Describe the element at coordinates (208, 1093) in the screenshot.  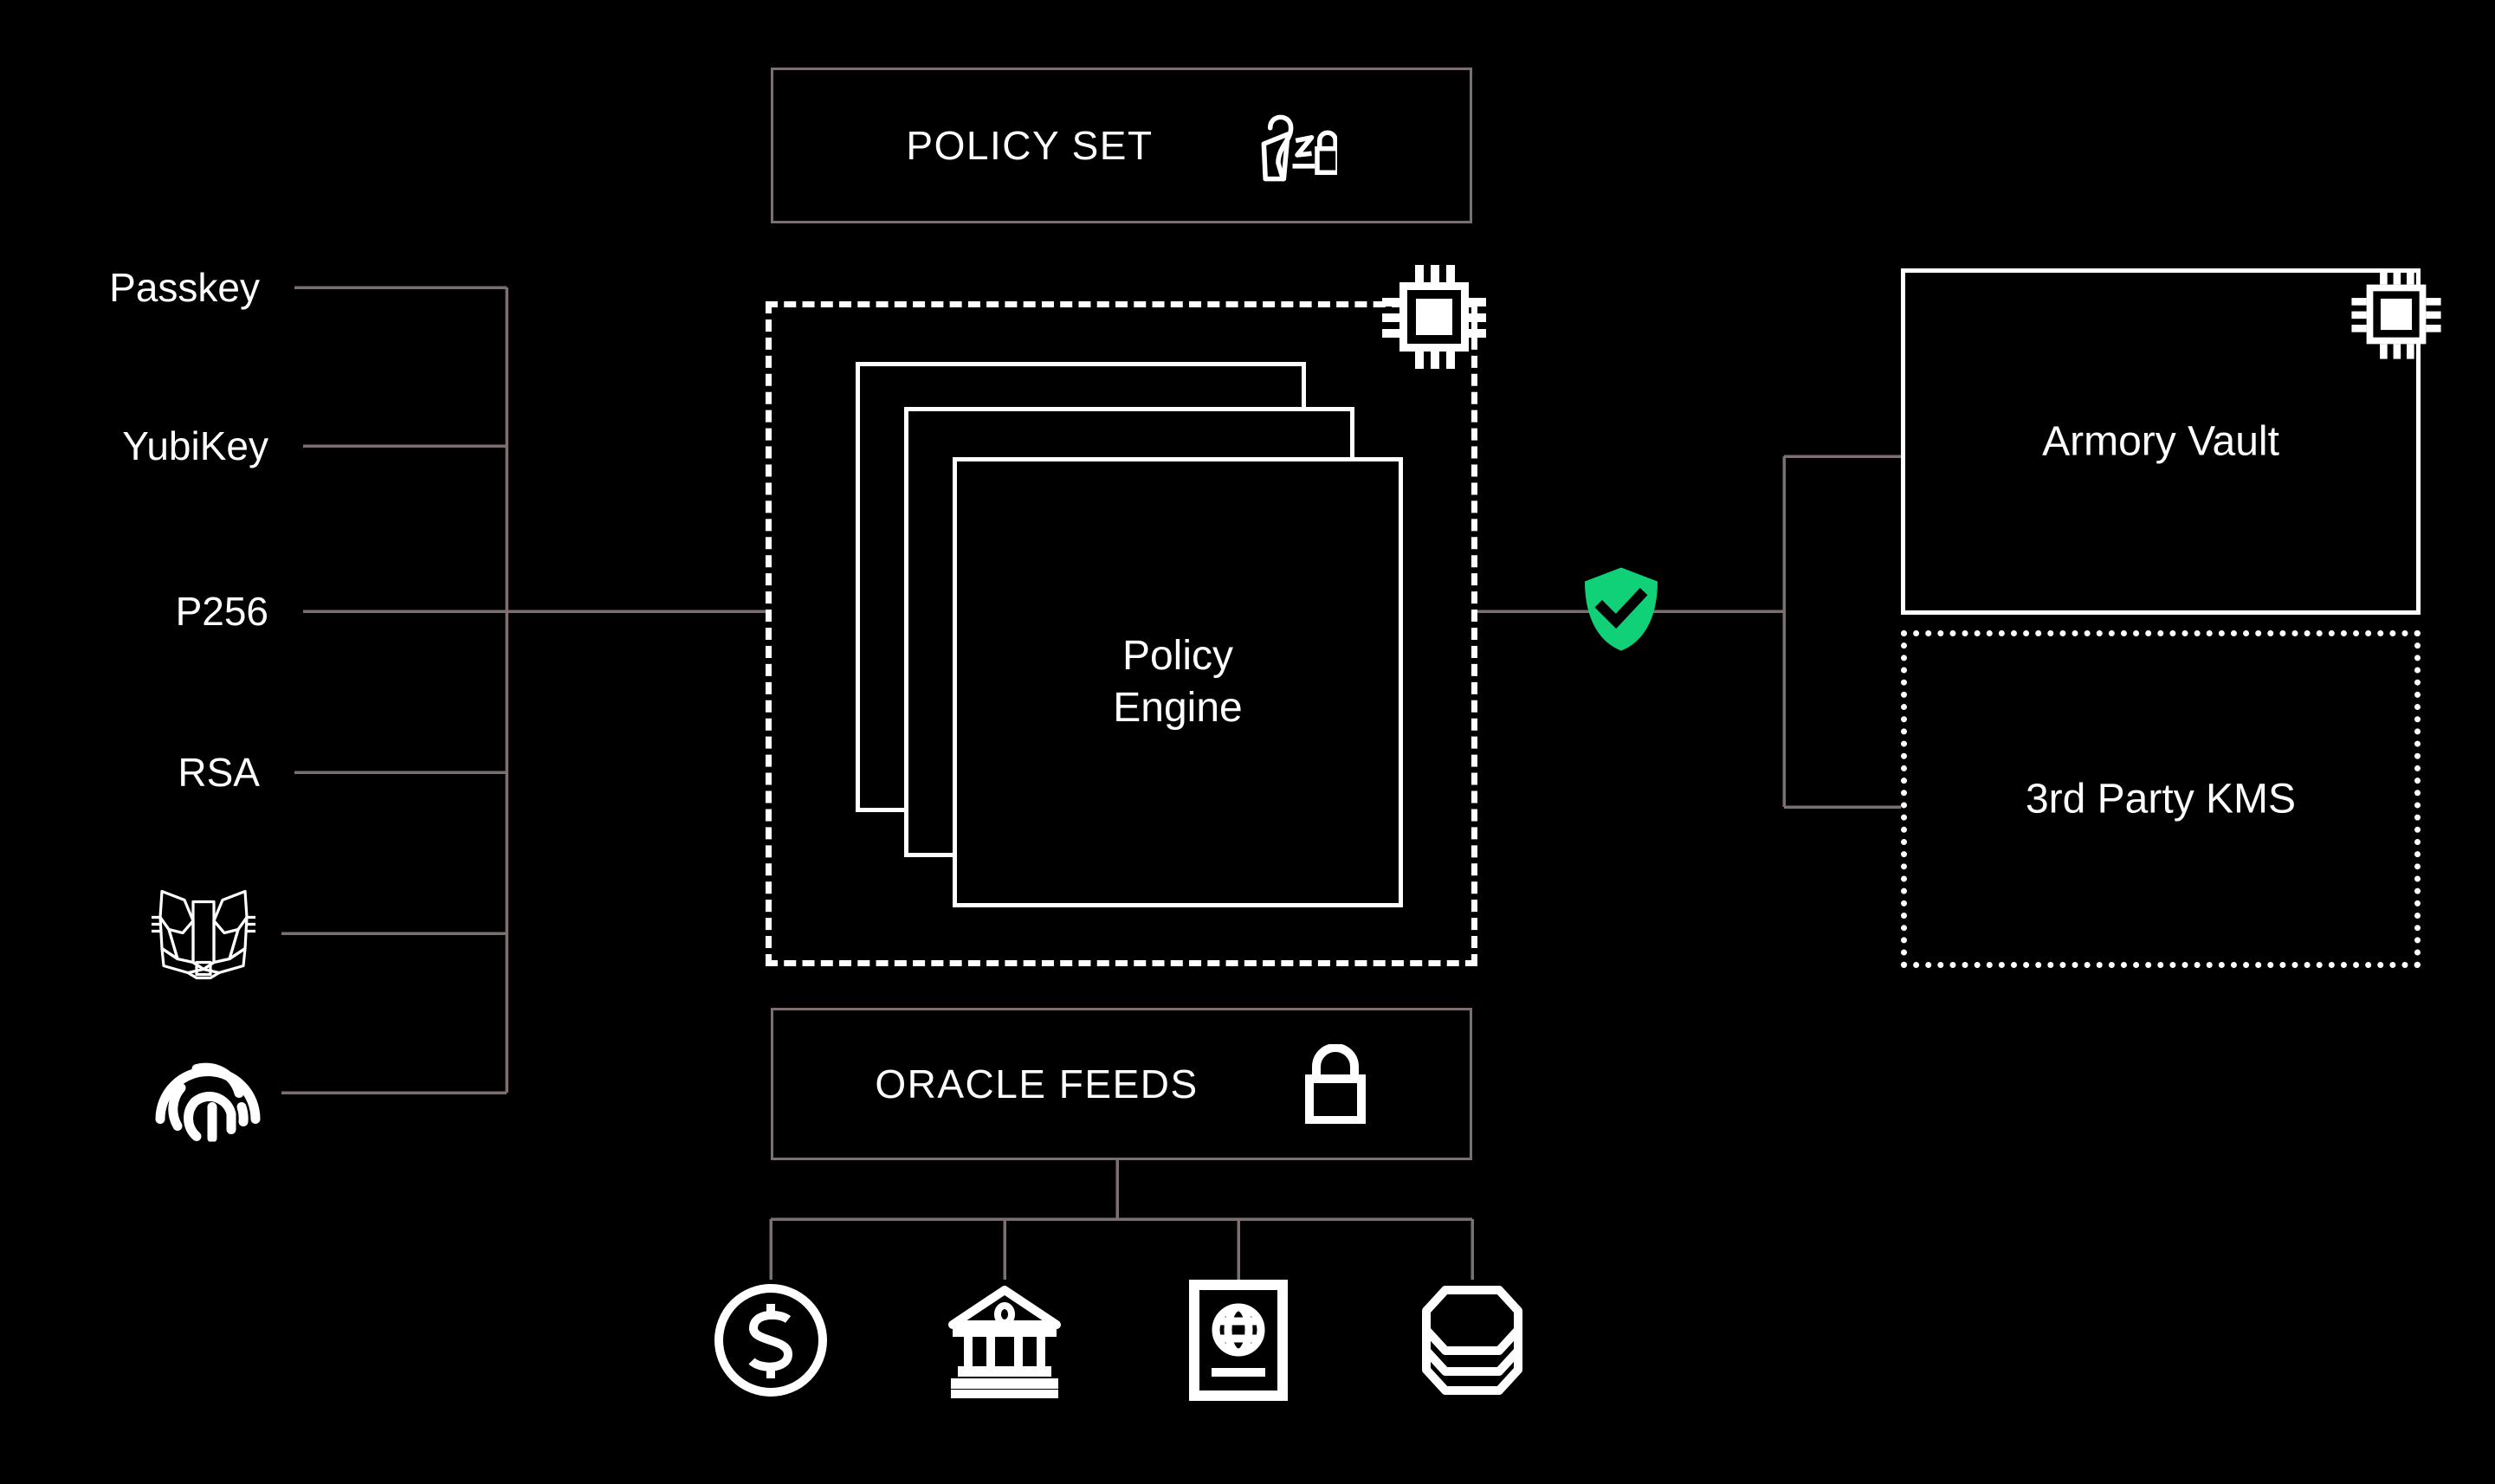
I see `fingerprint-icon` at that location.